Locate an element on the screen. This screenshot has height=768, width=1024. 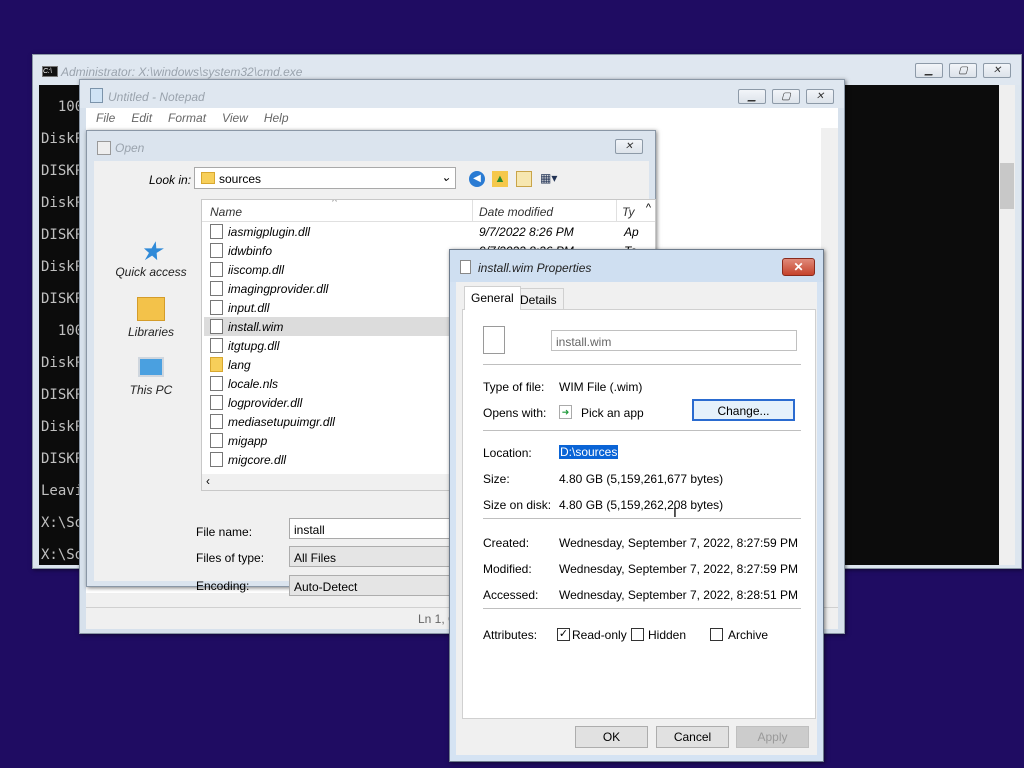
created-label: Created: is located at coordinates (506, 543).